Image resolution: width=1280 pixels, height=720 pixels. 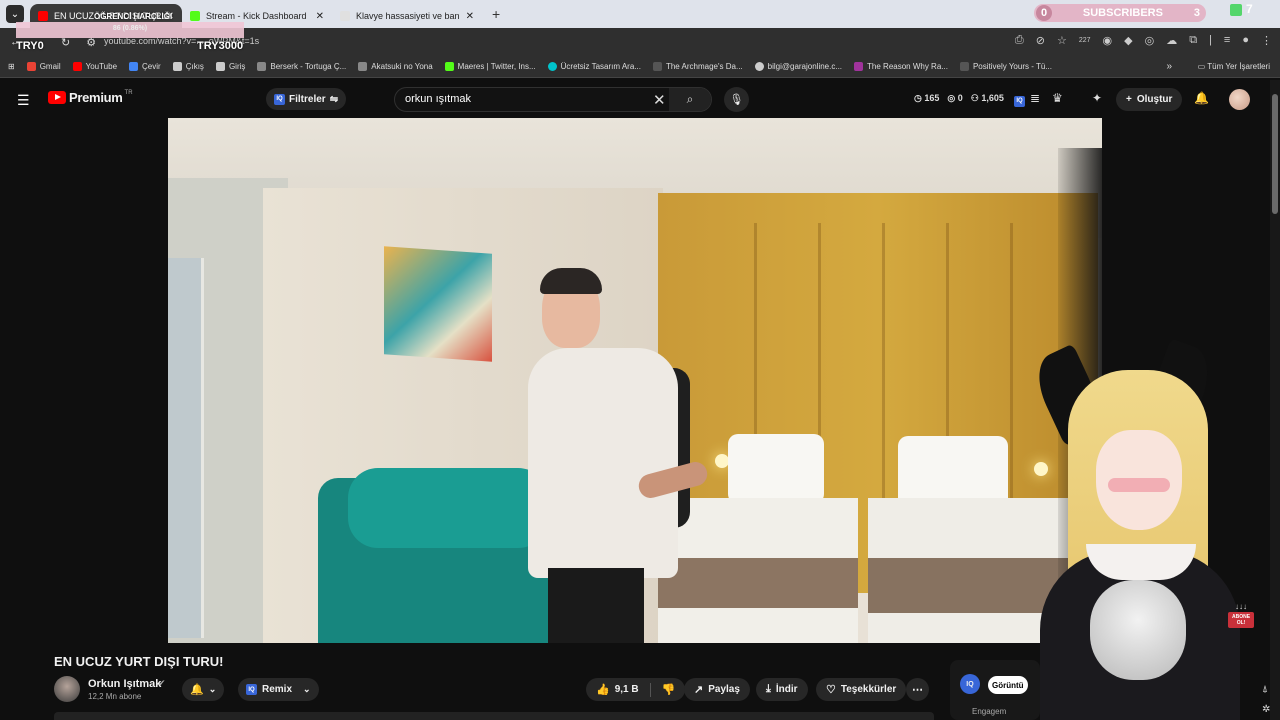 What do you see at coordinates (345, 16) in the screenshot?
I see `page-favicon-icon` at bounding box center [345, 16].